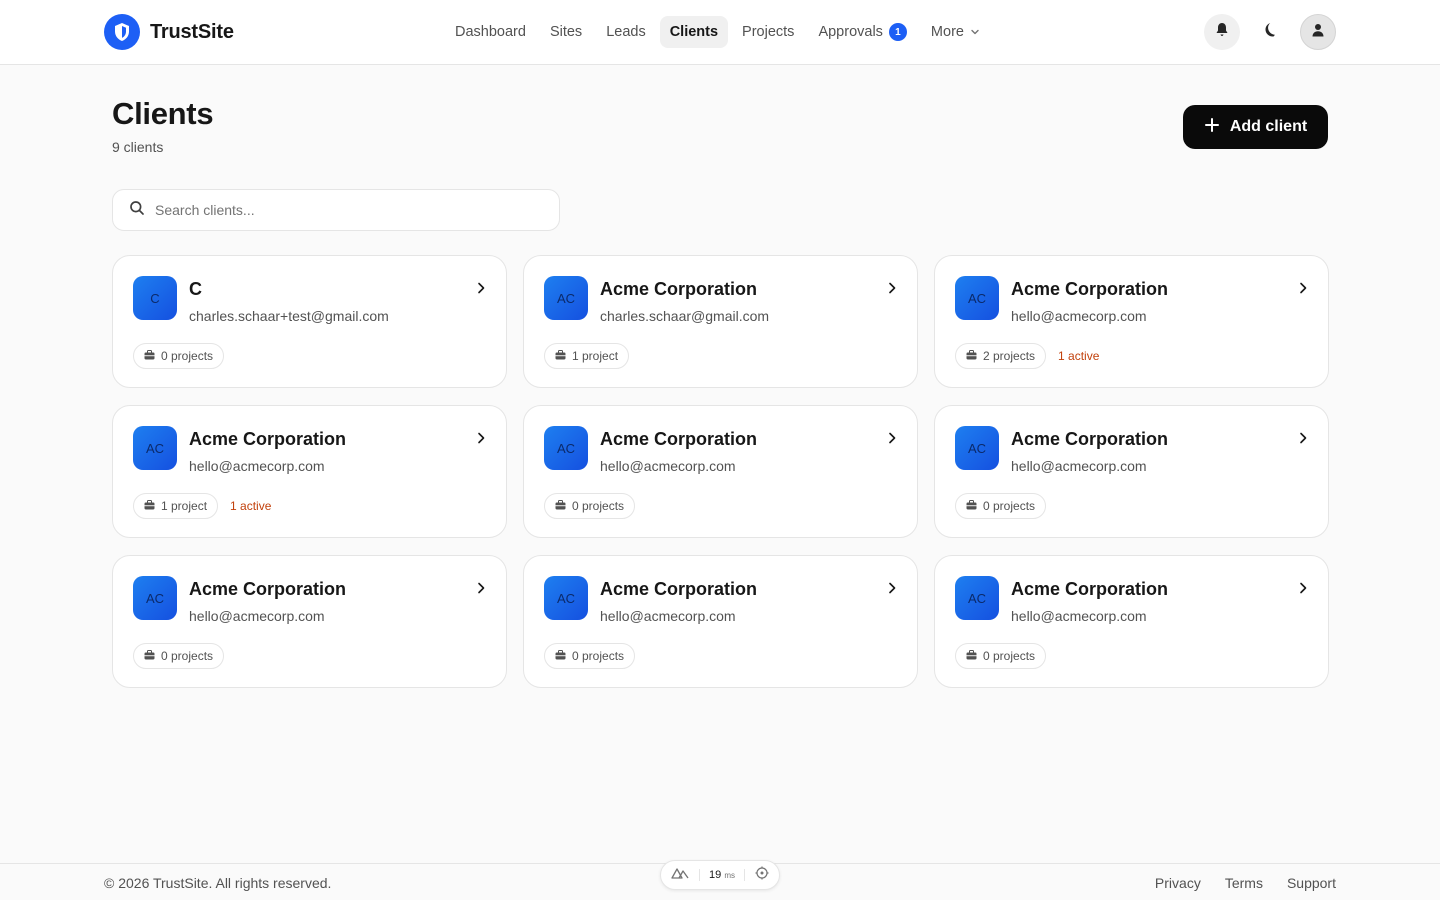 This screenshot has height=900, width=1440. What do you see at coordinates (1311, 883) in the screenshot?
I see `footer-link-support: Support` at bounding box center [1311, 883].